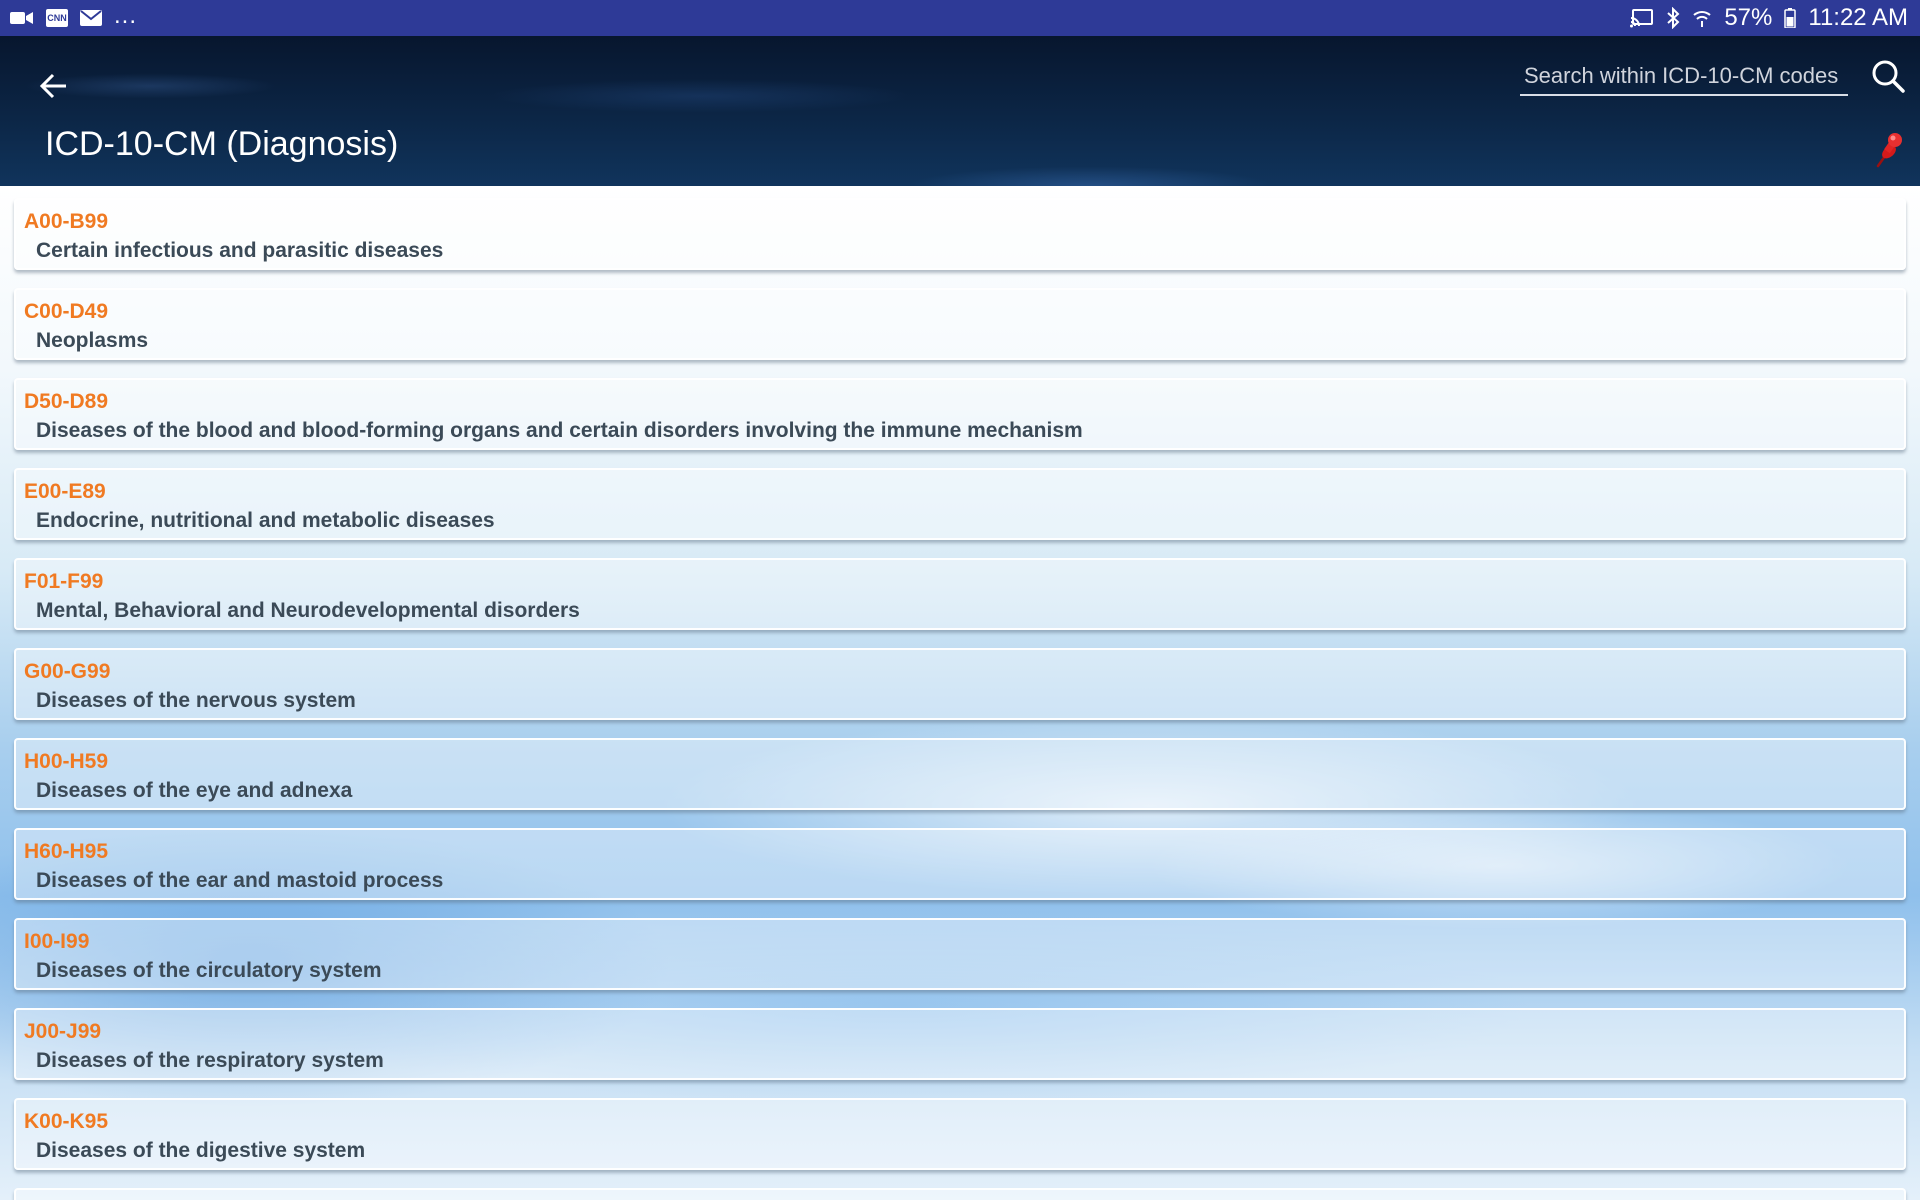  Describe the element at coordinates (66, 761) in the screenshot. I see `item-code: H00-H59` at that location.